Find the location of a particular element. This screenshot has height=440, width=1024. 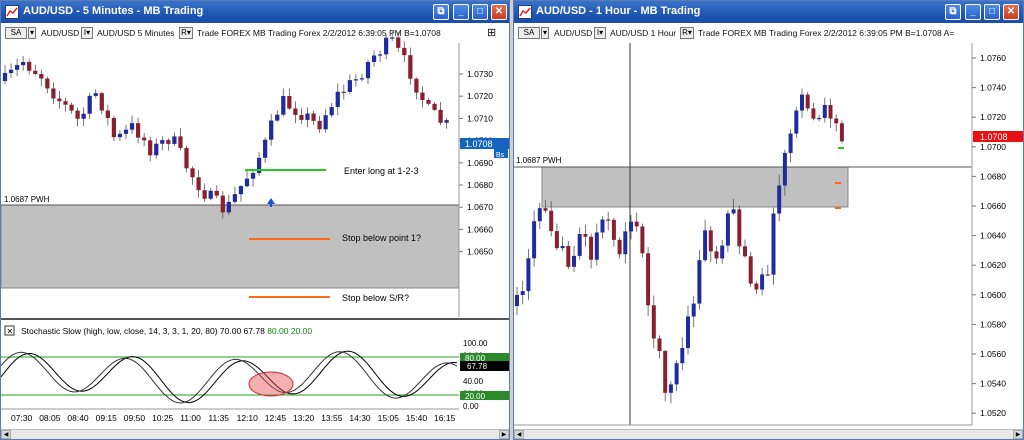

time-axis-label: 13:55 is located at coordinates (332, 418).